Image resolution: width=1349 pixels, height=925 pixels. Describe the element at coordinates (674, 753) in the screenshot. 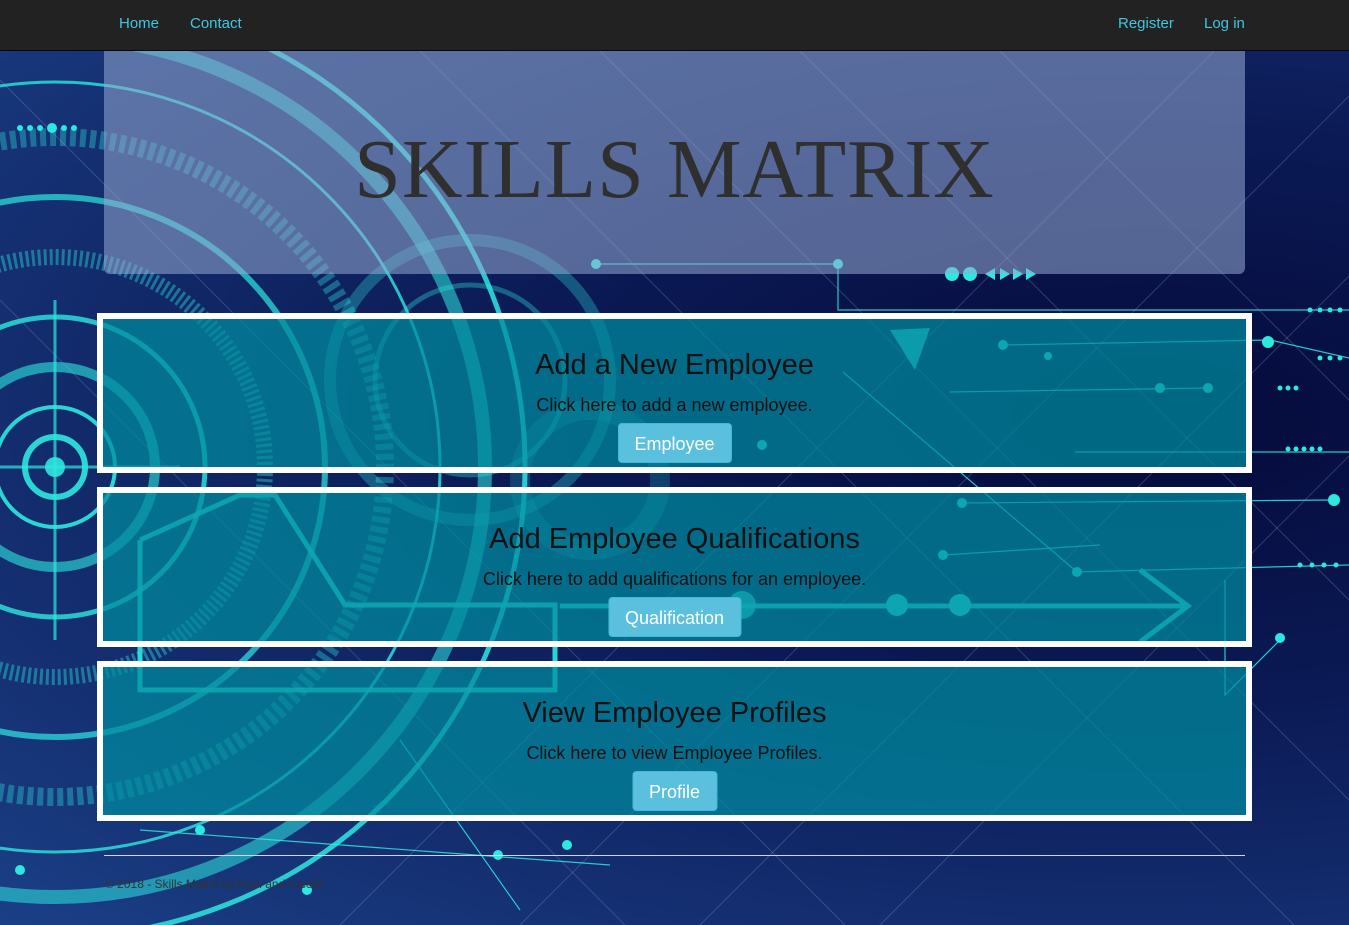

I see `panel-description: Click here to view Employee Profiles.` at that location.